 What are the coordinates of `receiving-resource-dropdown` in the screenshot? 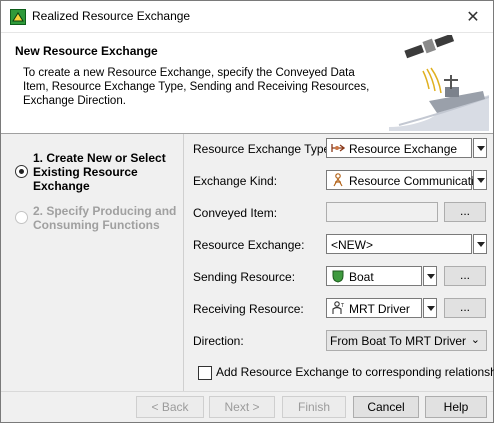 It's located at (430, 308).